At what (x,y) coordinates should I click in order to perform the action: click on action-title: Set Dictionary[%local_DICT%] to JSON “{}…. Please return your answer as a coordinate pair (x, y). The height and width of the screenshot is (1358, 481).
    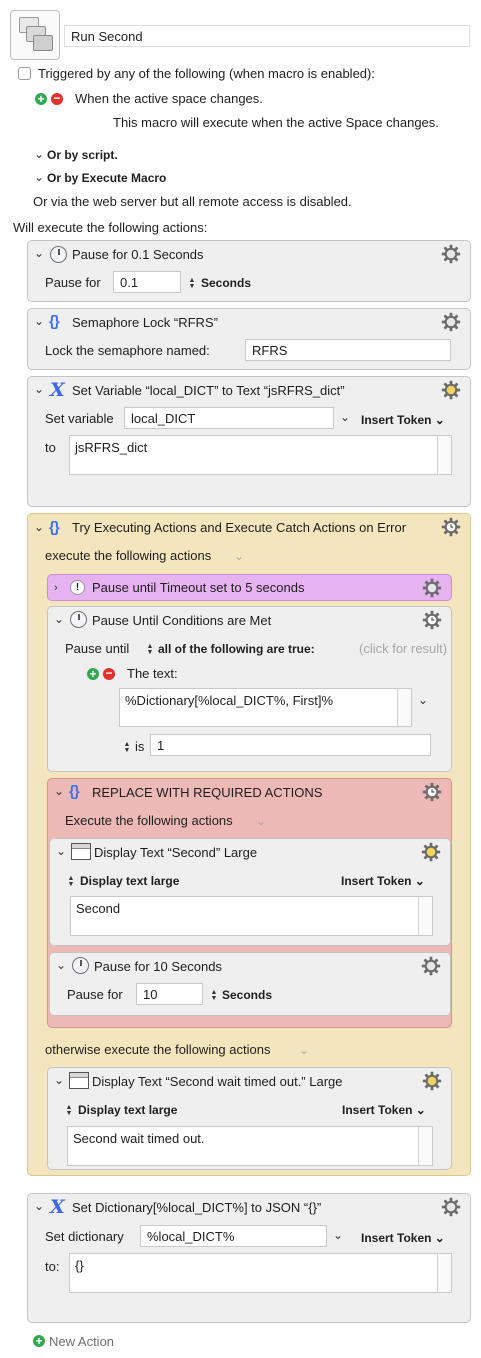
    Looking at the image, I should click on (196, 1208).